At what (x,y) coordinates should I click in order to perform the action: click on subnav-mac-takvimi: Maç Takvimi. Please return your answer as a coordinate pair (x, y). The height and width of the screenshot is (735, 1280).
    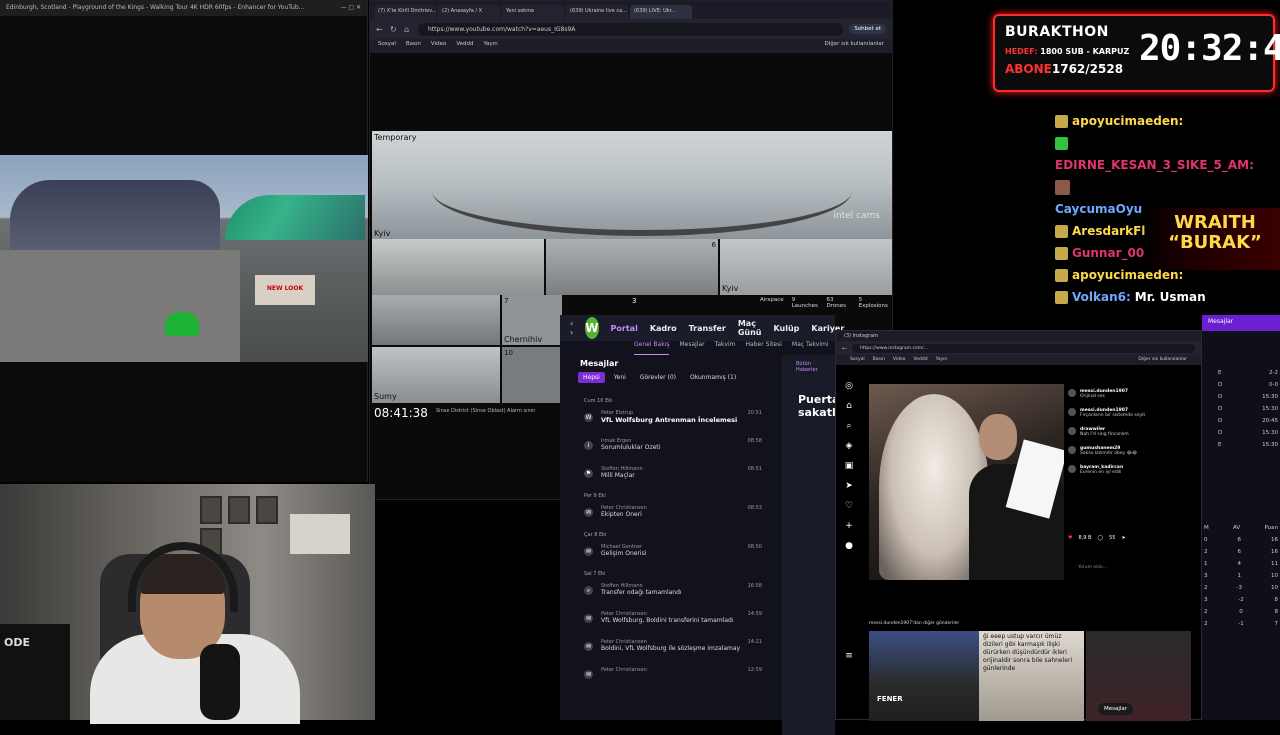
    Looking at the image, I should click on (810, 348).